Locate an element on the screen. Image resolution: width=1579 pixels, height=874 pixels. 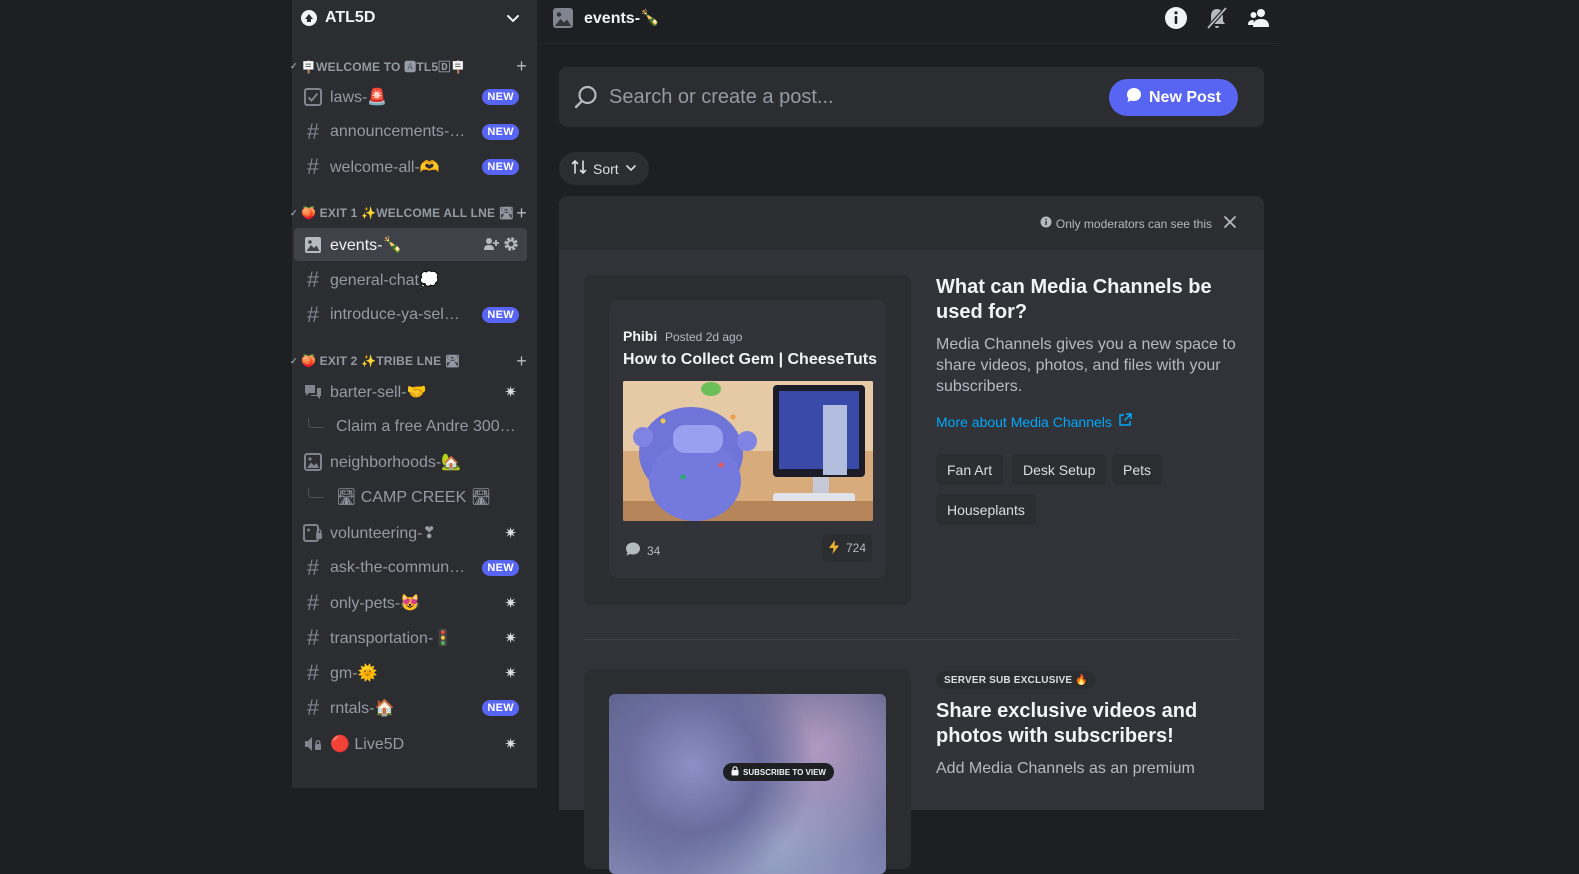
channel-name: events-🍾 is located at coordinates (366, 245).